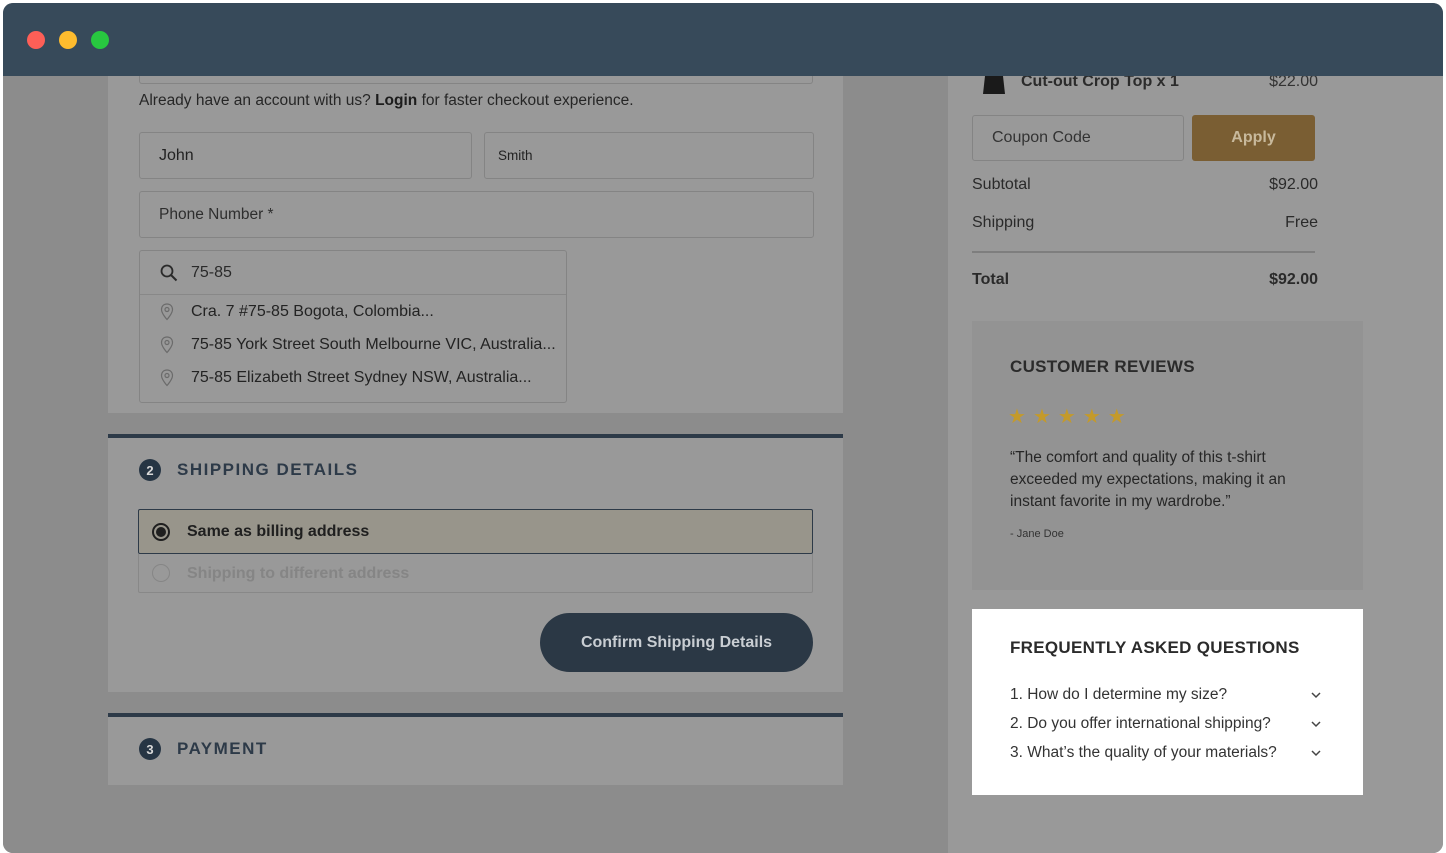 This screenshot has width=1446, height=853. What do you see at coordinates (476, 80) in the screenshot?
I see `email-field-edge` at bounding box center [476, 80].